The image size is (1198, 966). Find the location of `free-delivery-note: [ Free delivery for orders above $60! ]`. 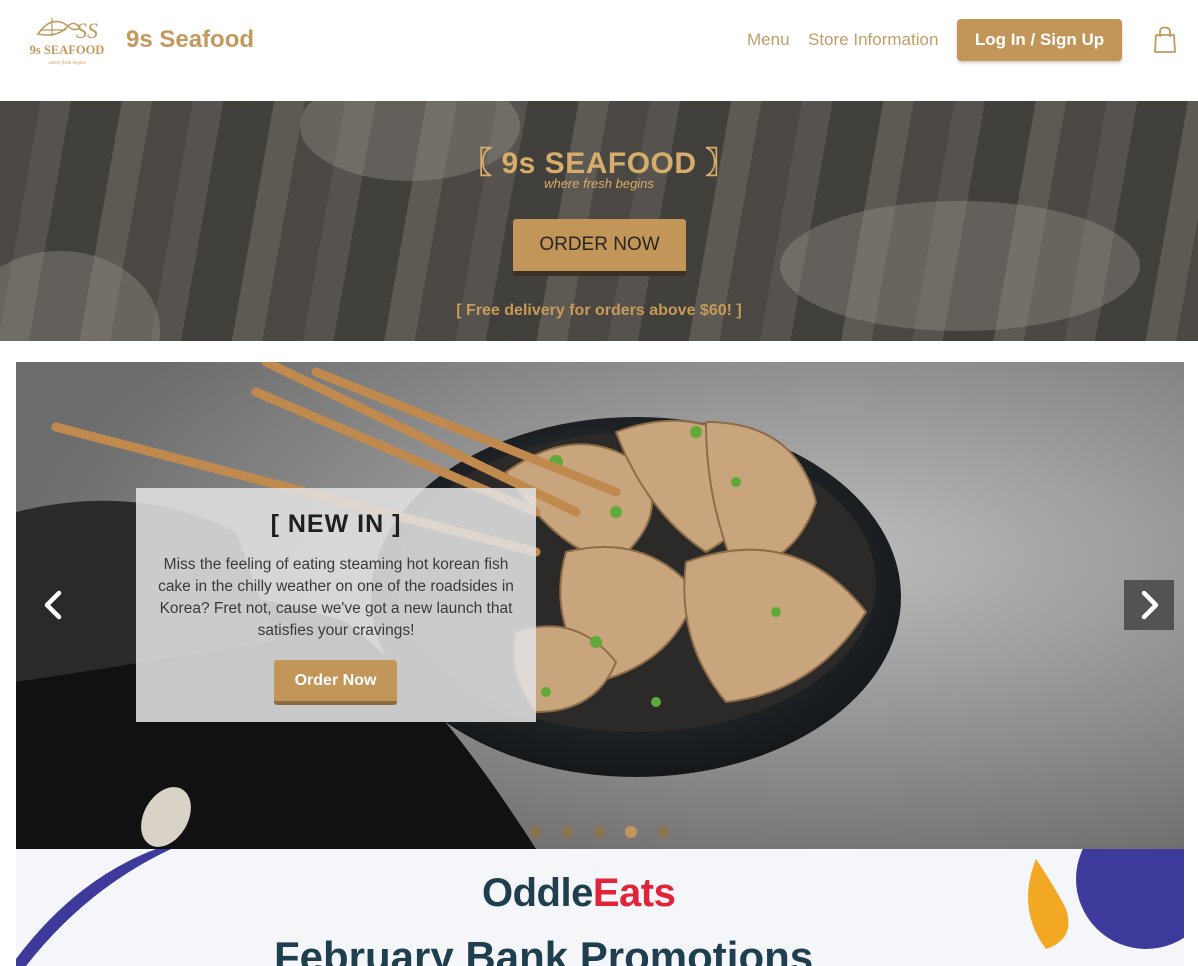

free-delivery-note: [ Free delivery for orders above $60! ] is located at coordinates (599, 310).